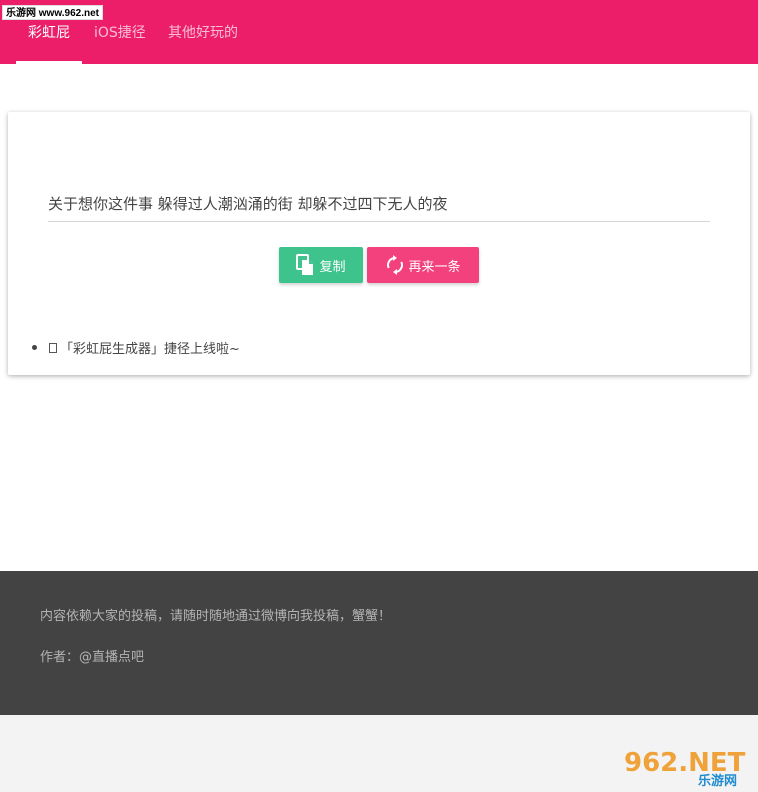 The width and height of the screenshot is (758, 792). What do you see at coordinates (379, 207) in the screenshot?
I see `quote-text: 关于想你这件事 躲得过人潮汹涌的街 却躲不过四下无人的夜` at bounding box center [379, 207].